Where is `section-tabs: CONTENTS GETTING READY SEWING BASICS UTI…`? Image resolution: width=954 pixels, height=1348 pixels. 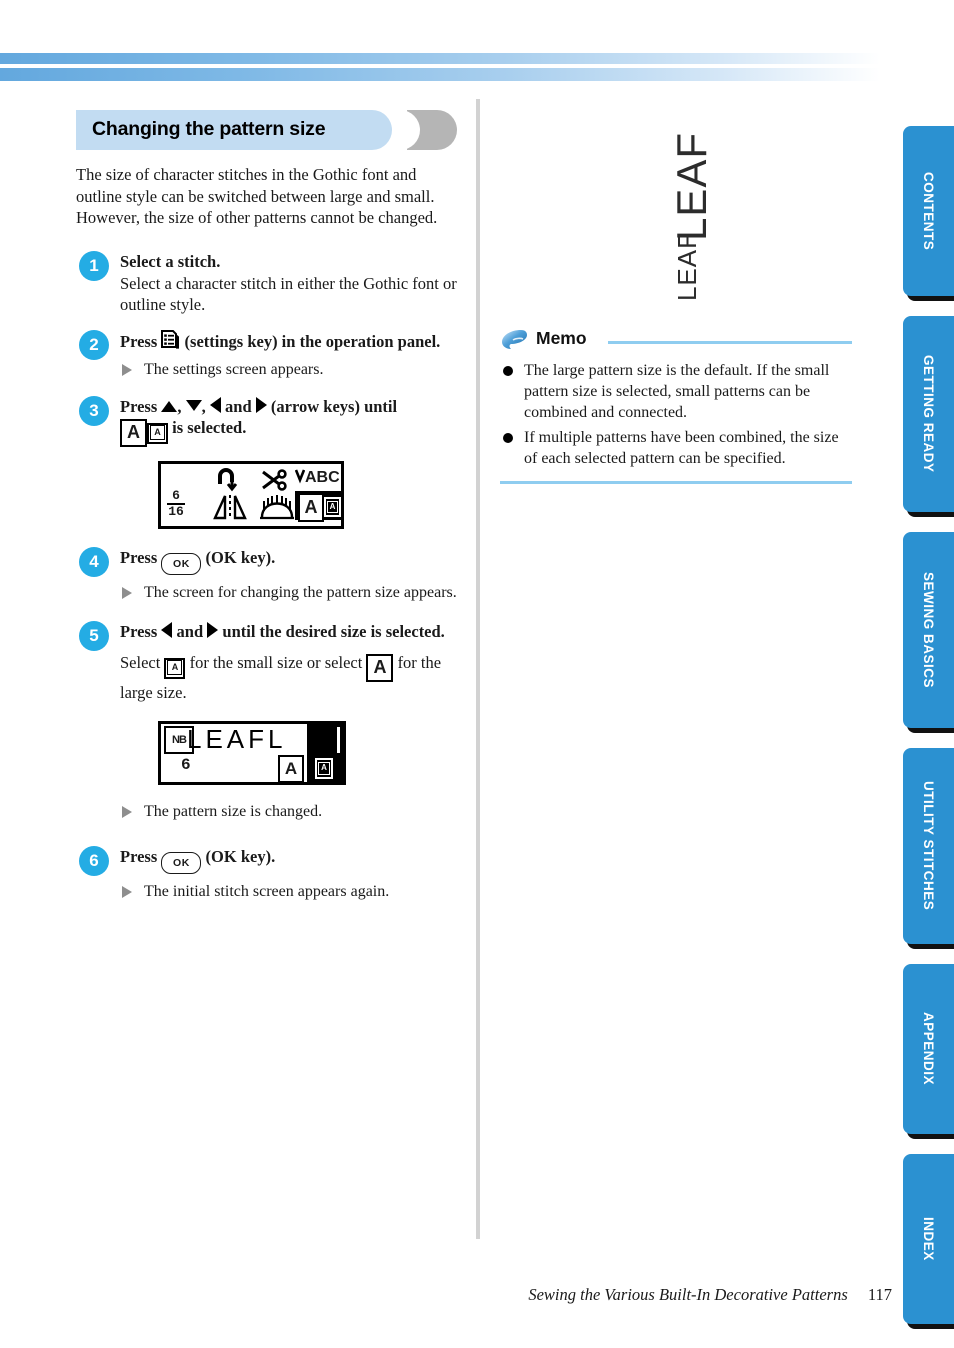
section-tabs: CONTENTS GETTING READY SEWING BASICS UTI… is located at coordinates (928, 735).